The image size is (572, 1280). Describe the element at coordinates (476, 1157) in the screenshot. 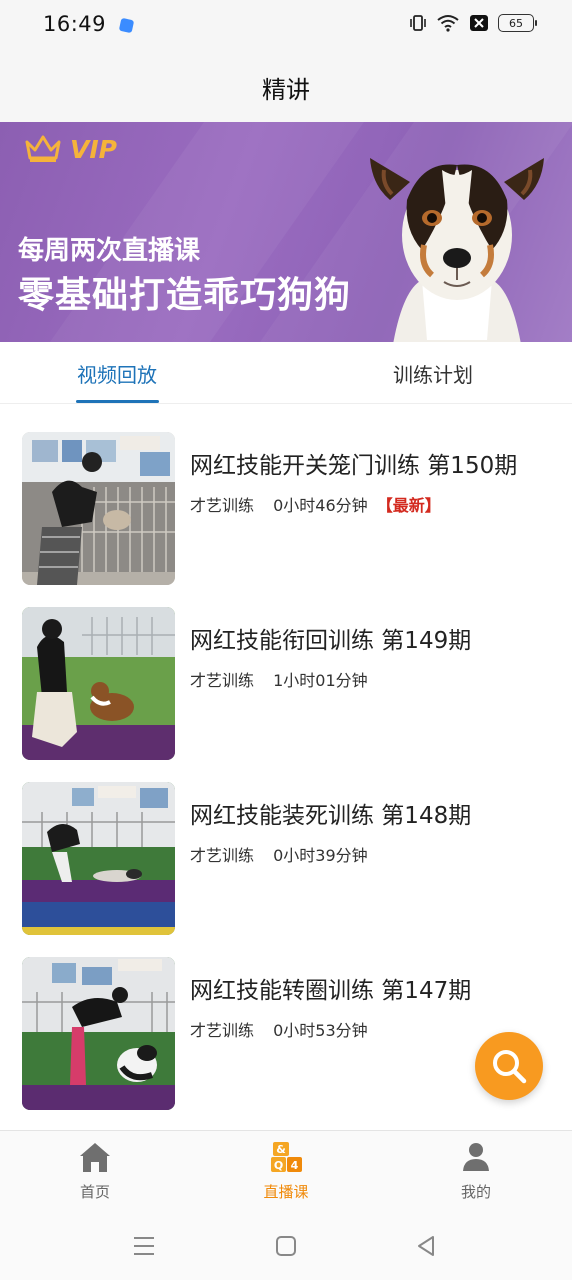

I see `user-icon` at that location.